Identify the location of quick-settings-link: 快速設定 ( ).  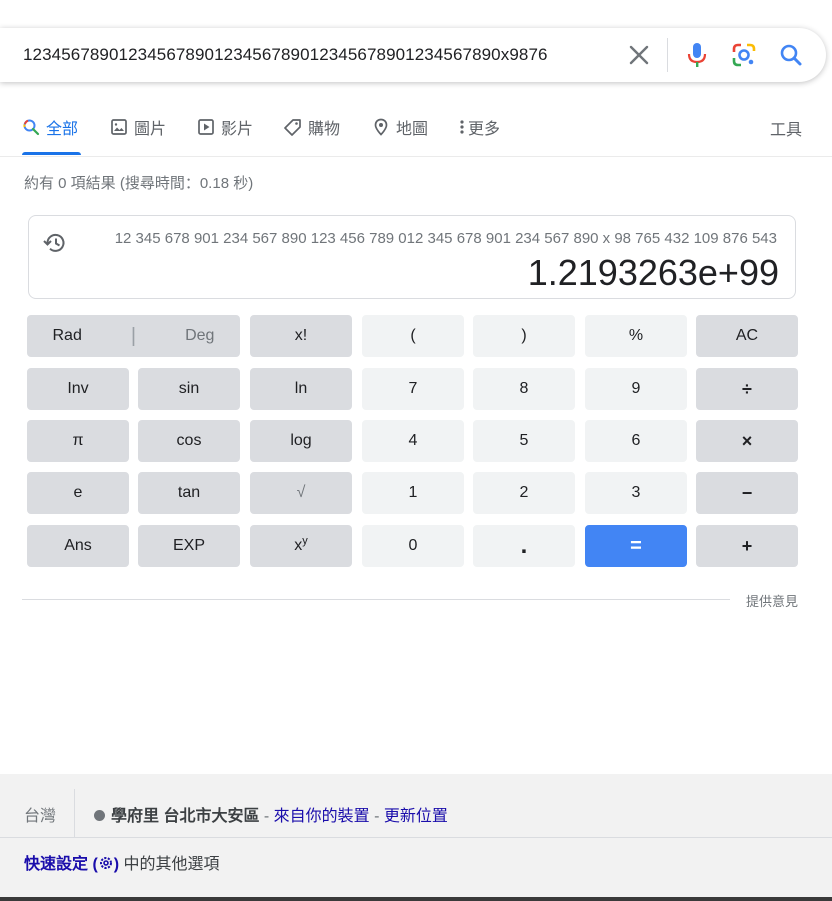
(71, 864).